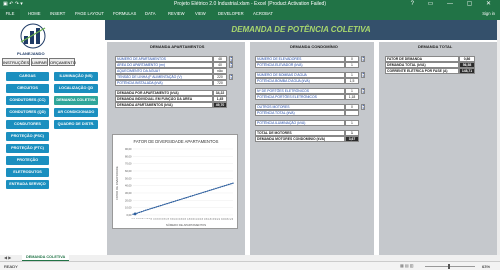 The image size is (500, 270). I want to click on eletrodutos-button: ELETRODUTOS, so click(27, 172).